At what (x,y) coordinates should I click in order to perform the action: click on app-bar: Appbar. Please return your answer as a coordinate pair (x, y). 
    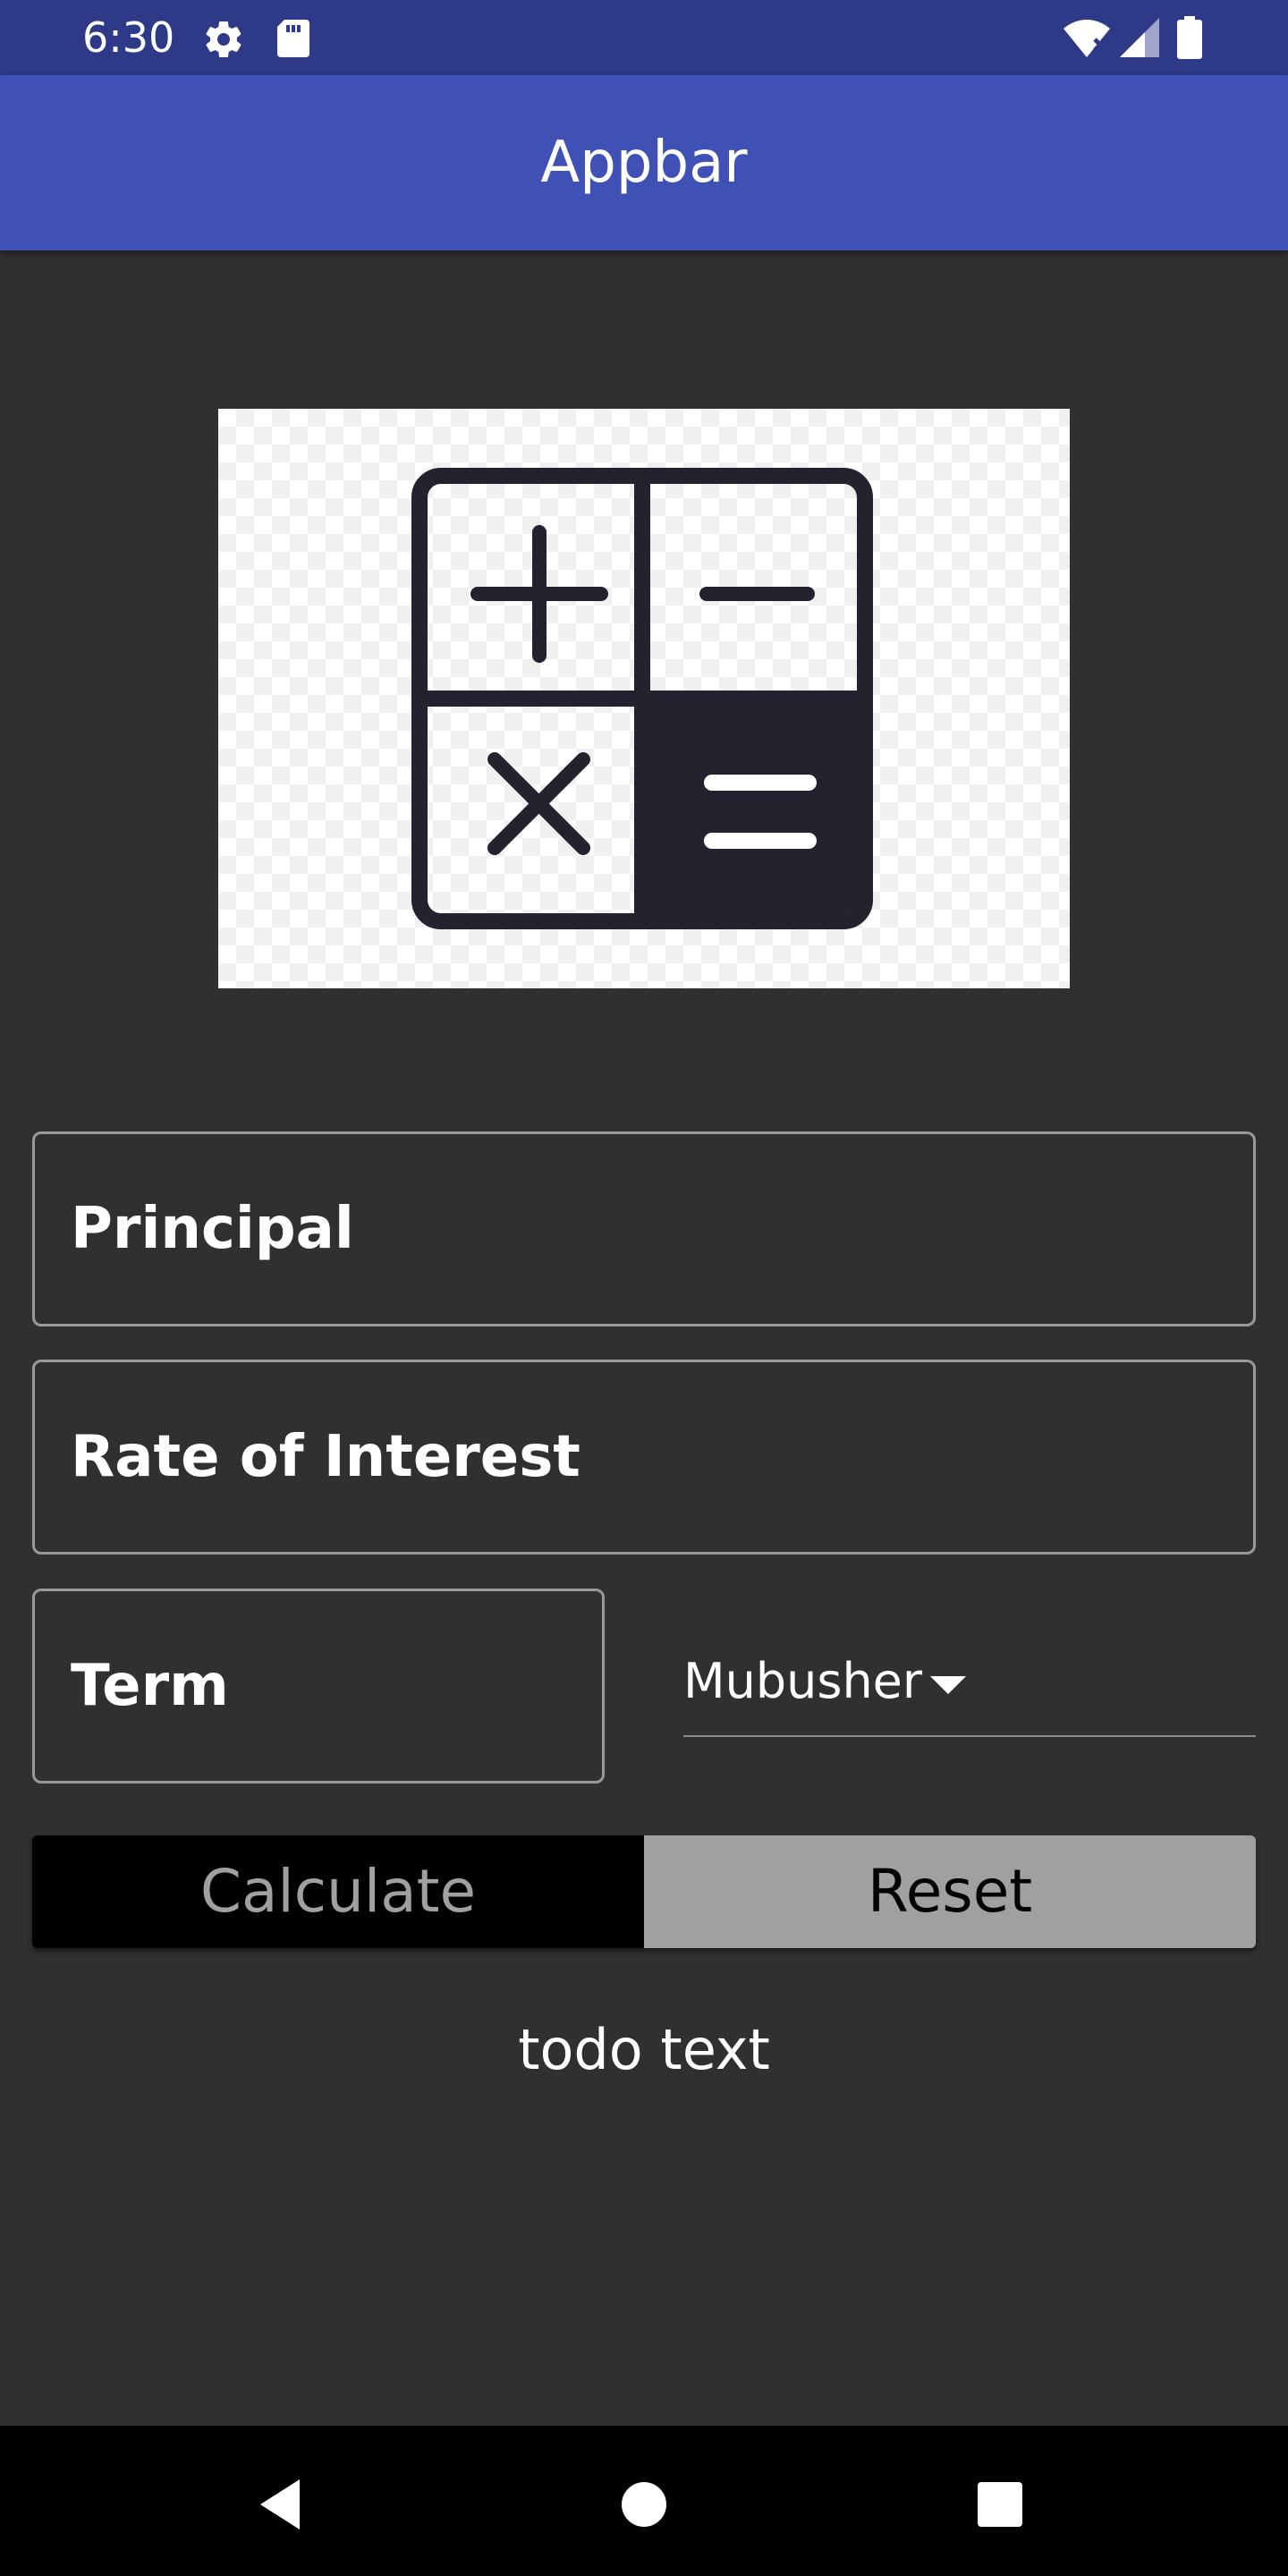
    Looking at the image, I should click on (644, 162).